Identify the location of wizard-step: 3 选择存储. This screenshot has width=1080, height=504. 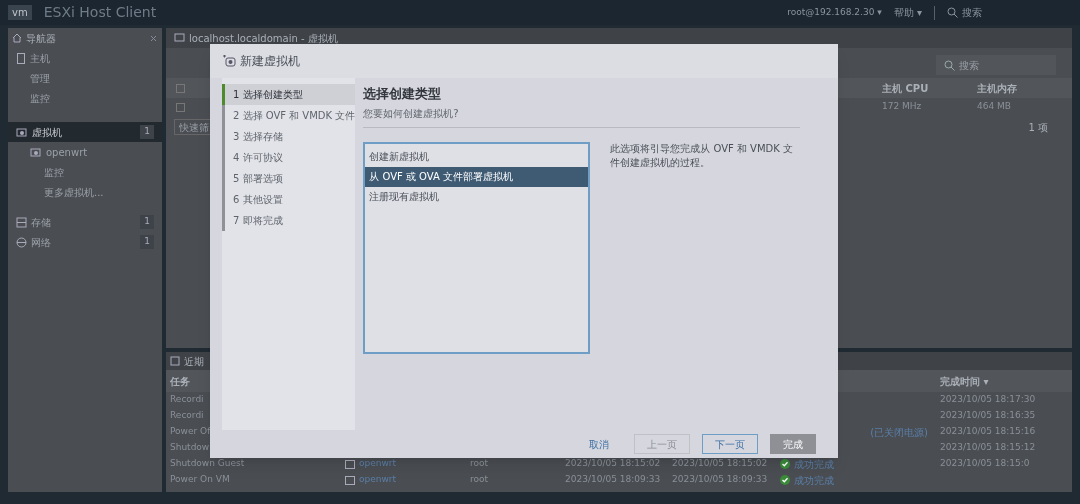
(289, 136).